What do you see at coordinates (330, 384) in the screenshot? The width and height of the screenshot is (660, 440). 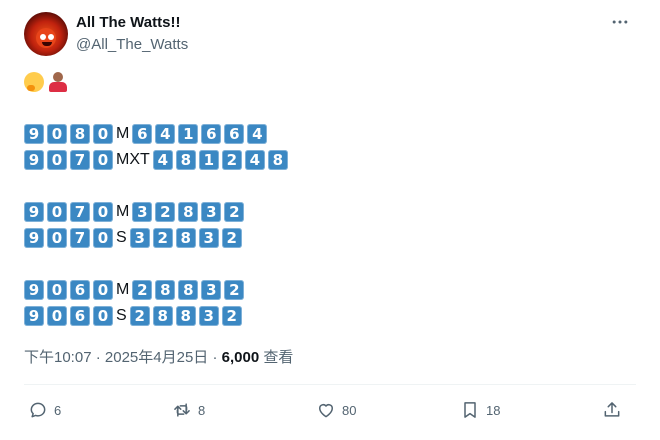 I see `divider` at bounding box center [330, 384].